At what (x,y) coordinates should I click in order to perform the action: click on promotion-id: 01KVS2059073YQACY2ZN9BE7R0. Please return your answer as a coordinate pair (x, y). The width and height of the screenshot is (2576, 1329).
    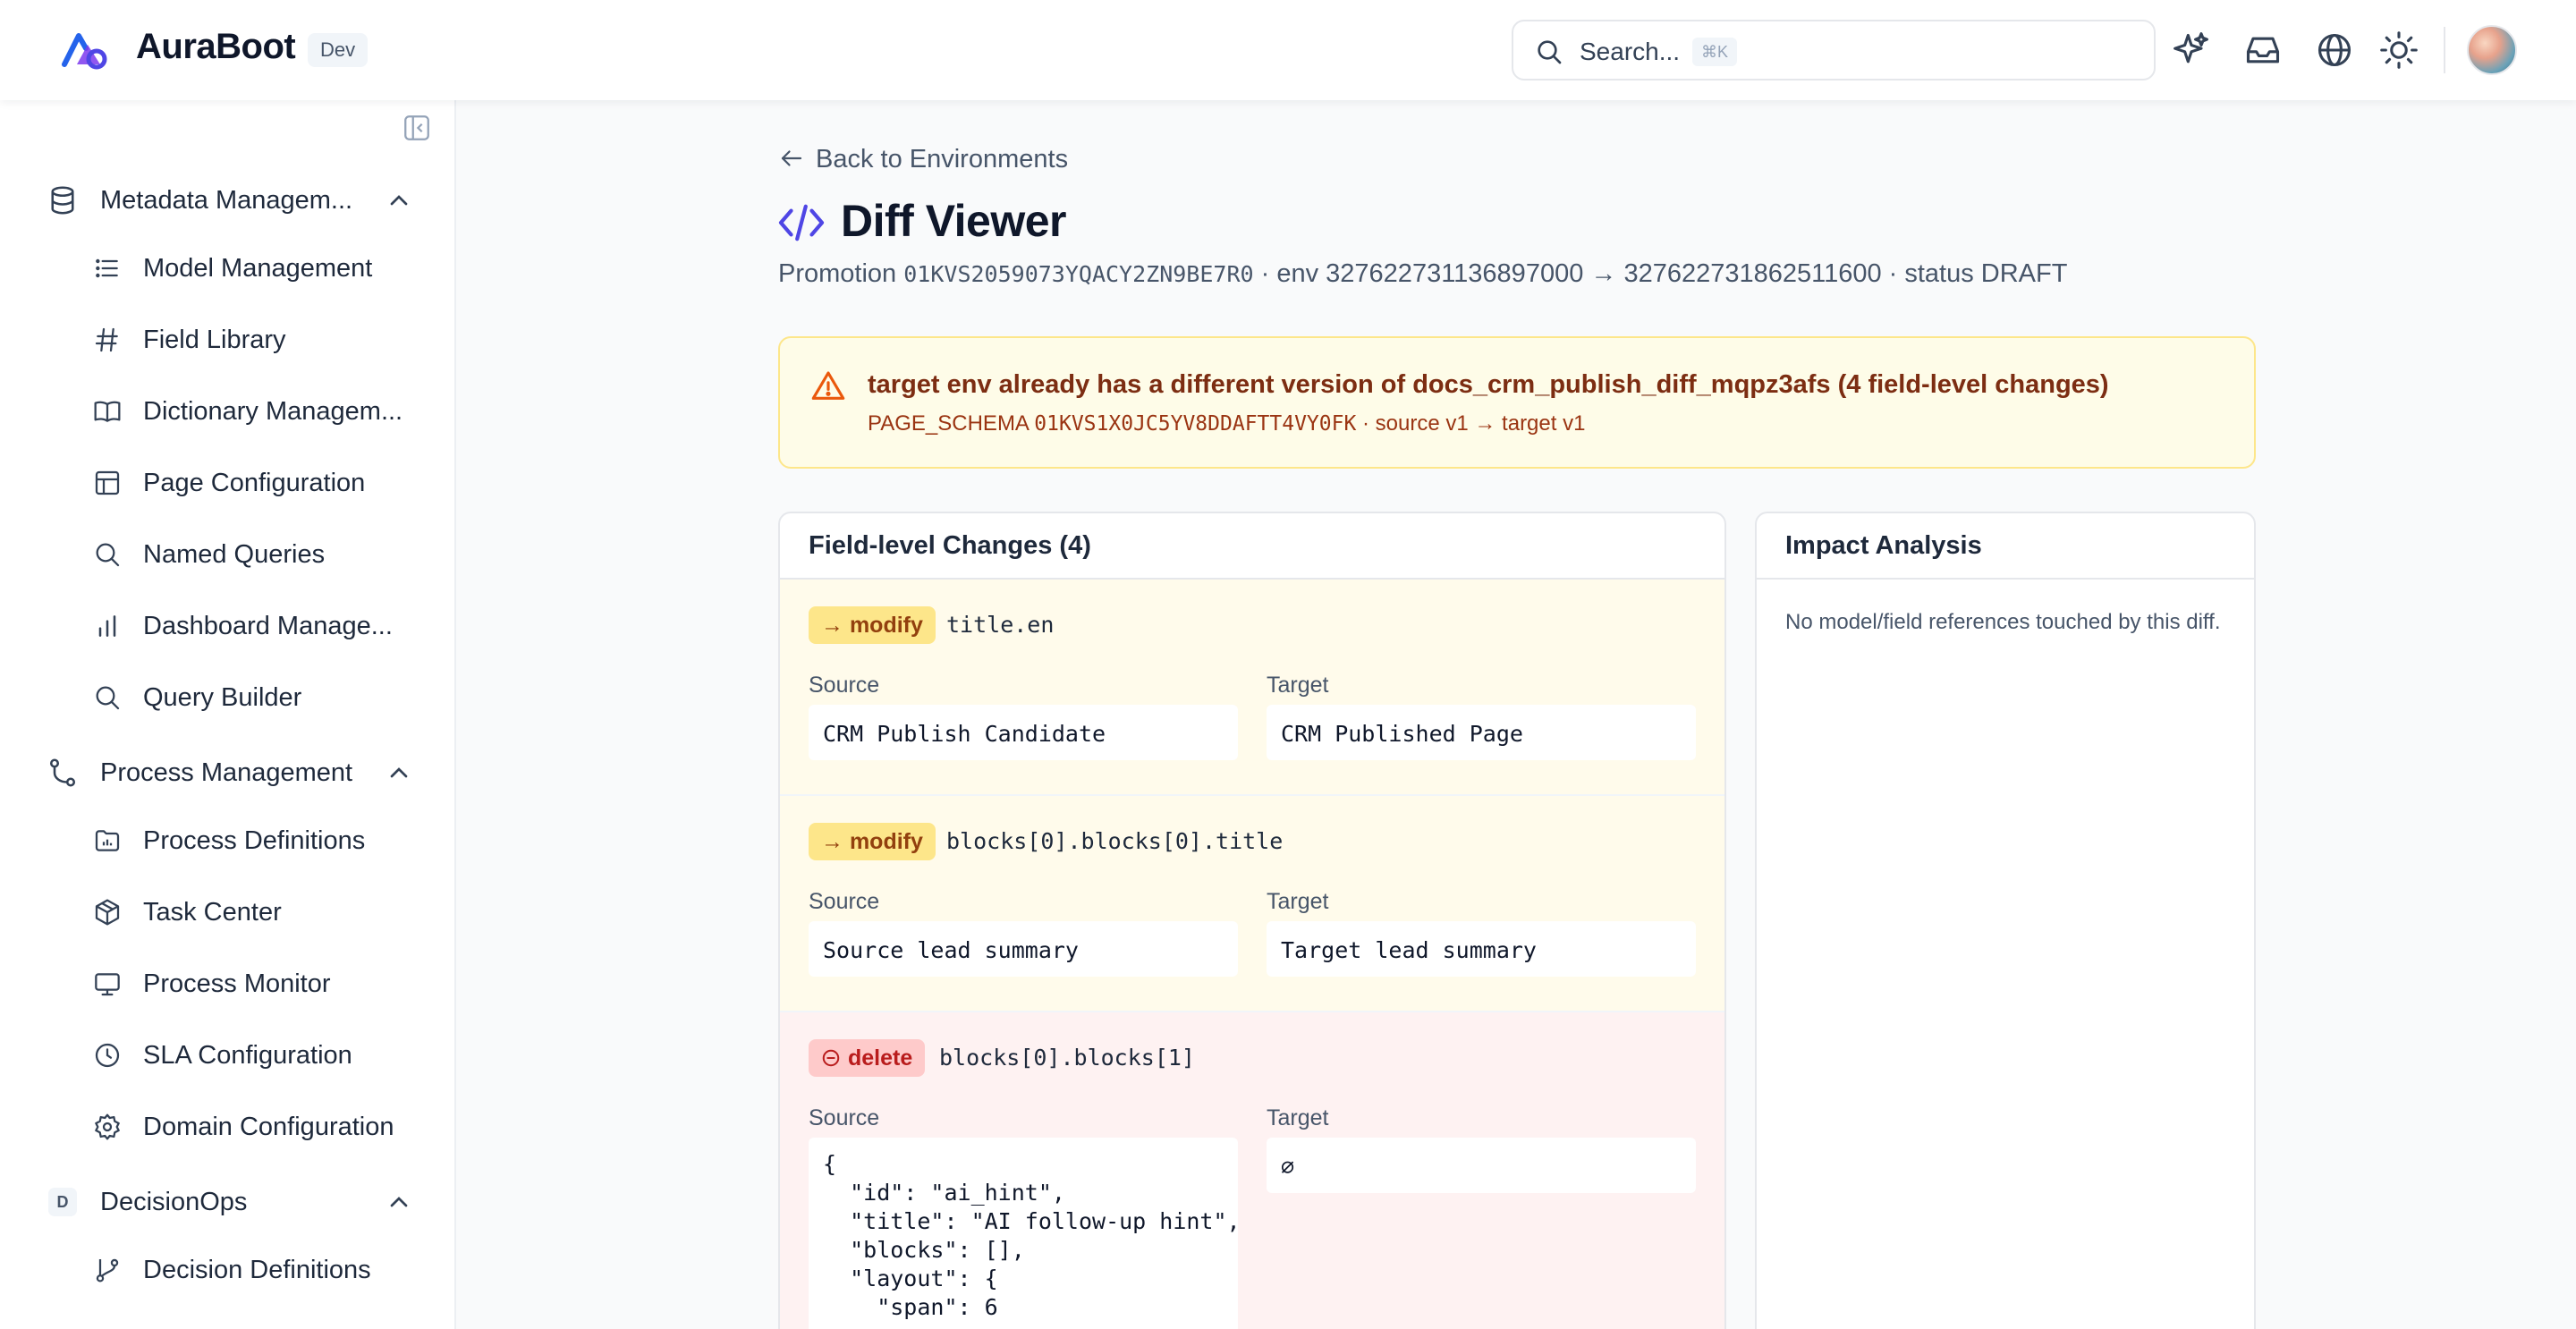
    Looking at the image, I should click on (1078, 274).